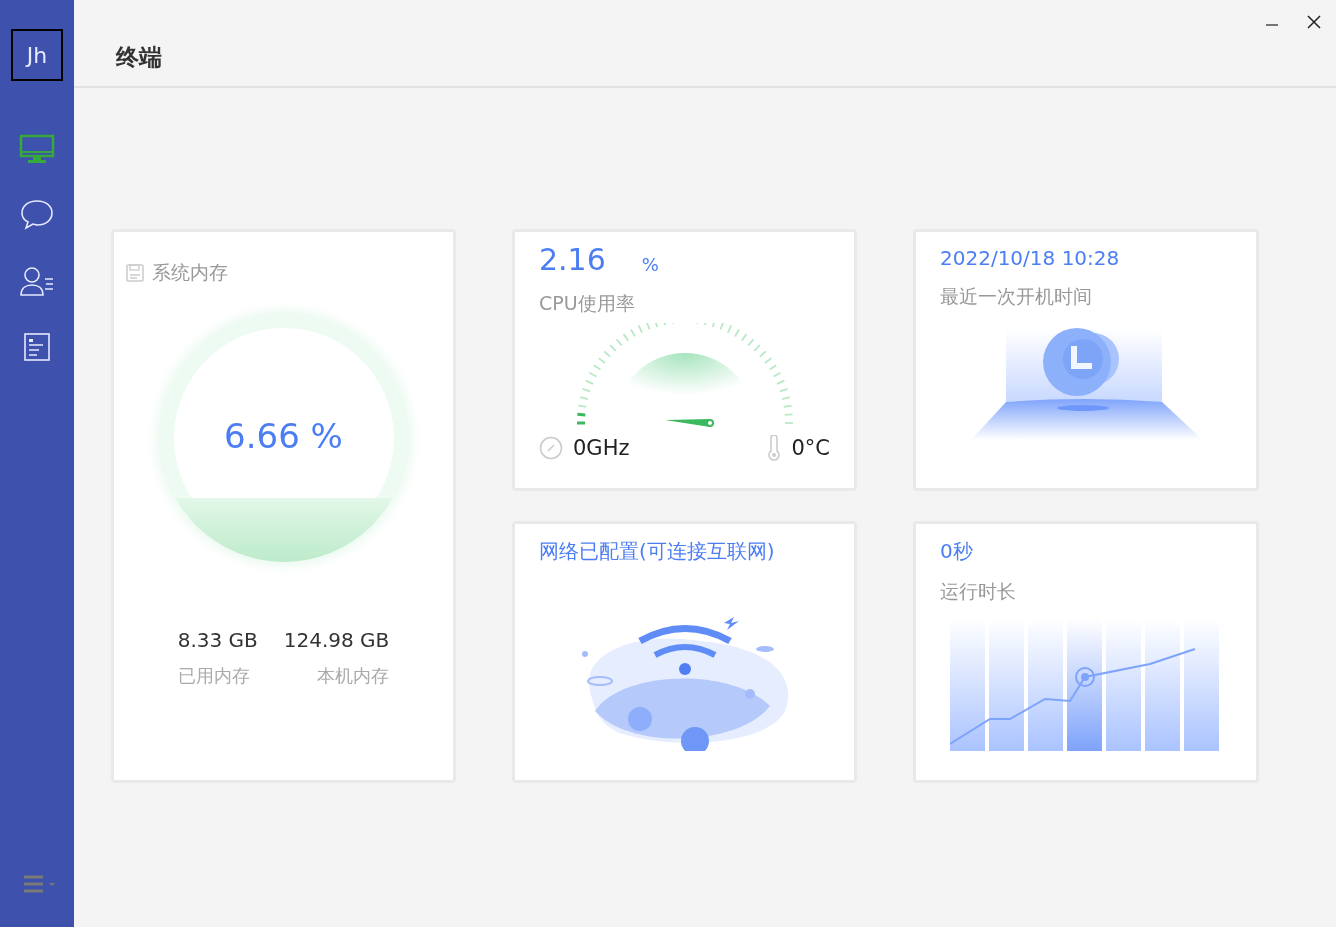 Image resolution: width=1336 pixels, height=927 pixels. I want to click on uptime-label: 运行时长, so click(978, 591).